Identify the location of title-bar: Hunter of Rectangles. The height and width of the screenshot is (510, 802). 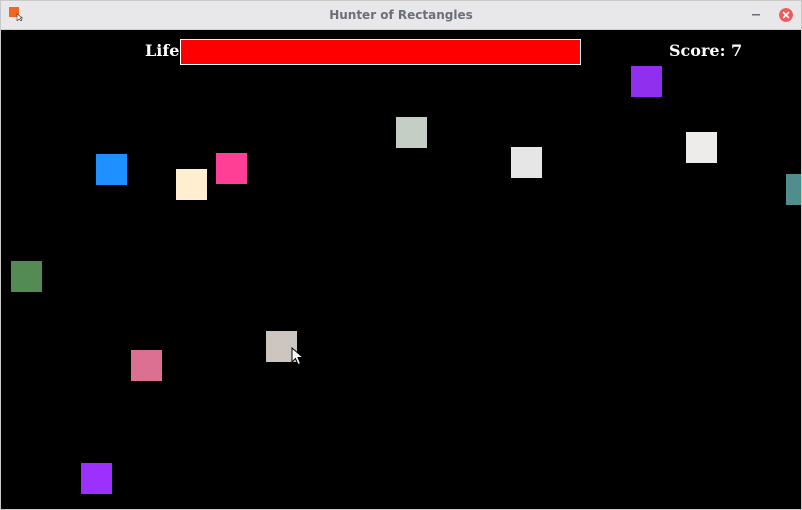
(401, 15).